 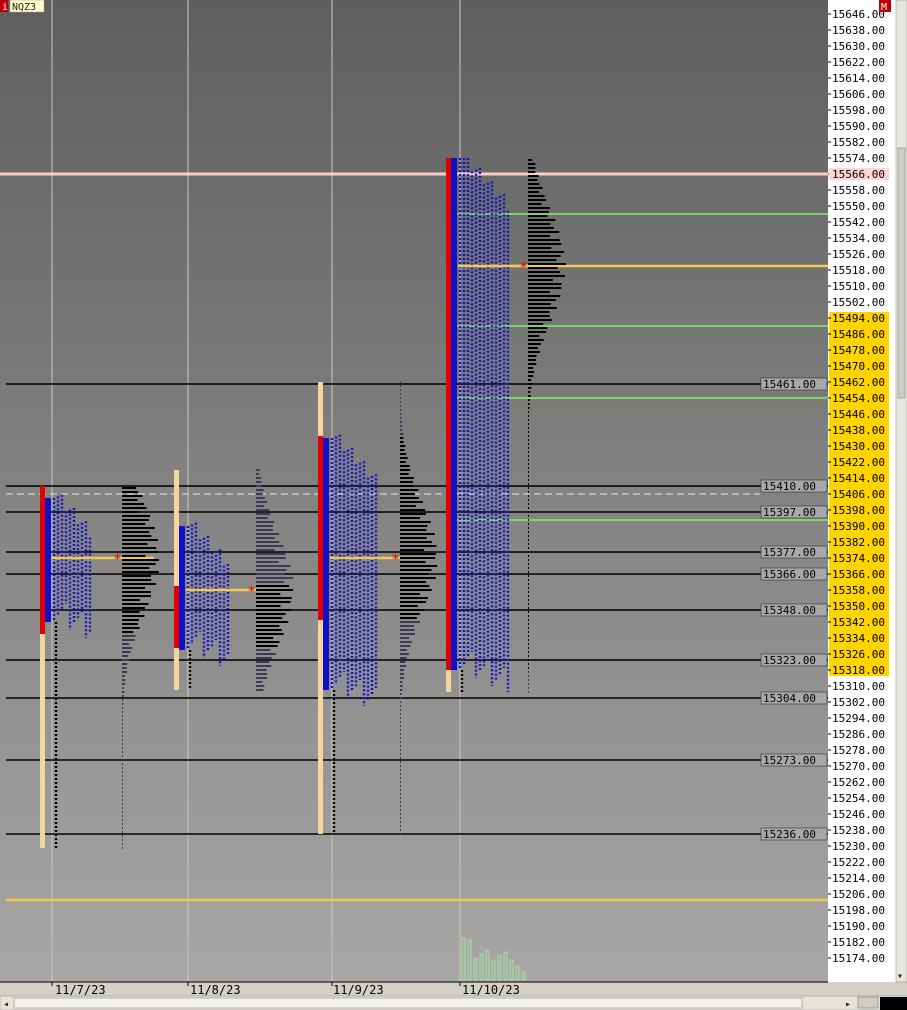 What do you see at coordinates (858, 590) in the screenshot?
I see `price-tick-label: 15358.00` at bounding box center [858, 590].